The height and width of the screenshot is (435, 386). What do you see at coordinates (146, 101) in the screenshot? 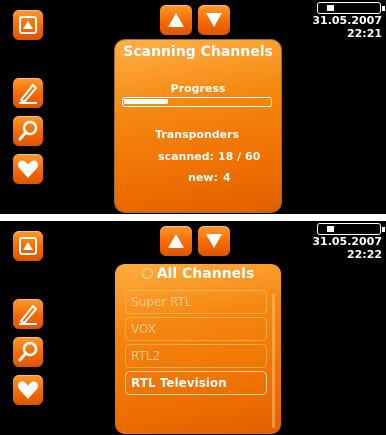
I see `progress-fill` at bounding box center [146, 101].